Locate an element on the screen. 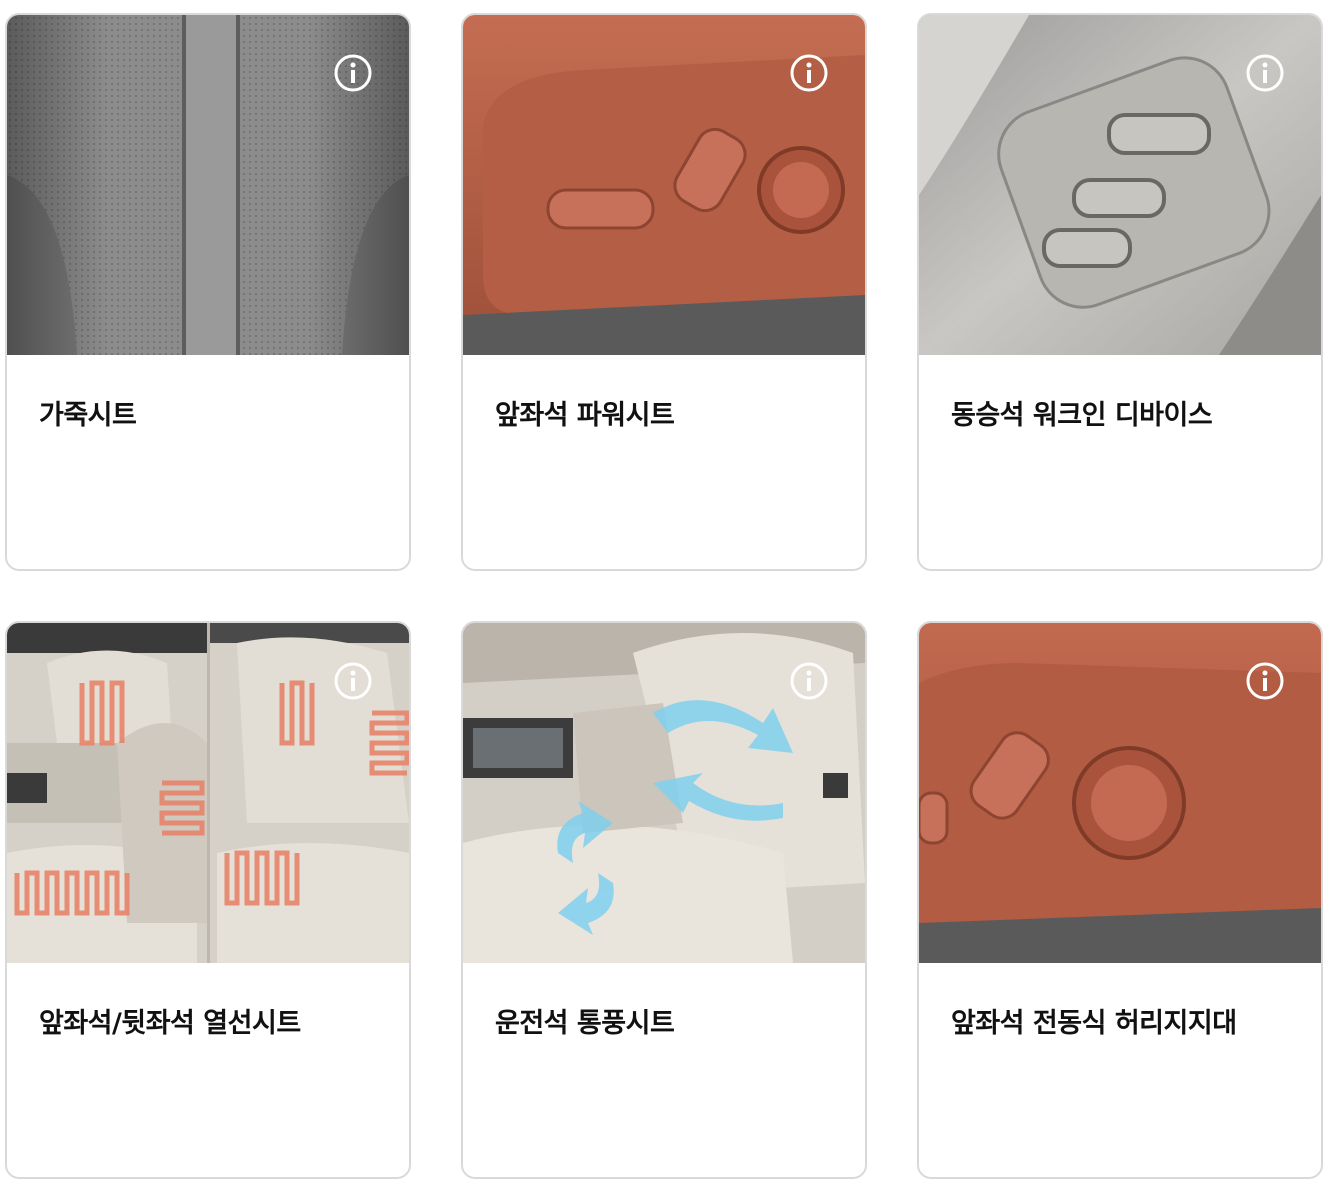 The height and width of the screenshot is (1194, 1334). feature-card-ventilated-seat: 운전석 통풍시트 is located at coordinates (664, 900).